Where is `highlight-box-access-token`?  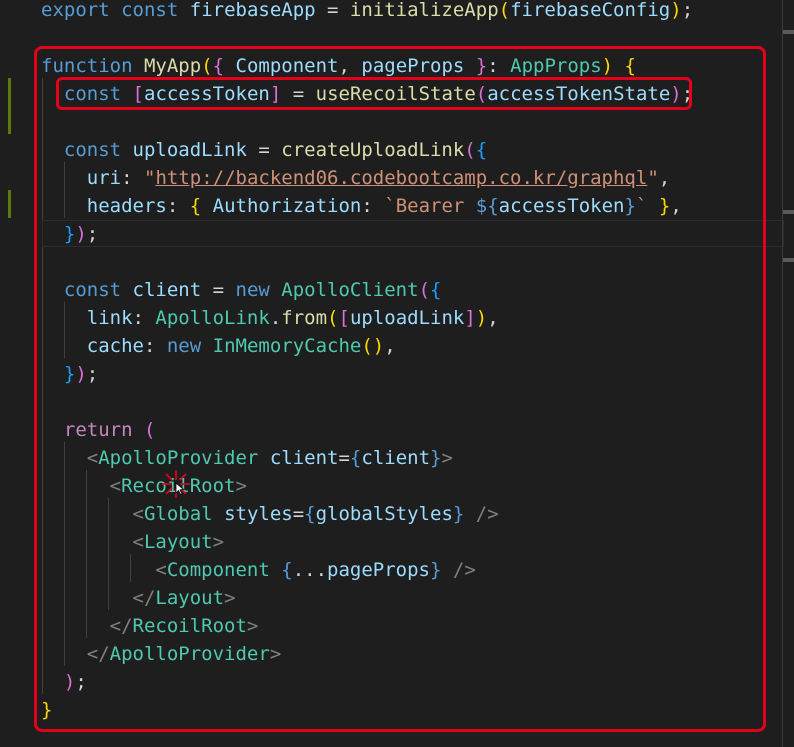
highlight-box-access-token is located at coordinates (374, 93).